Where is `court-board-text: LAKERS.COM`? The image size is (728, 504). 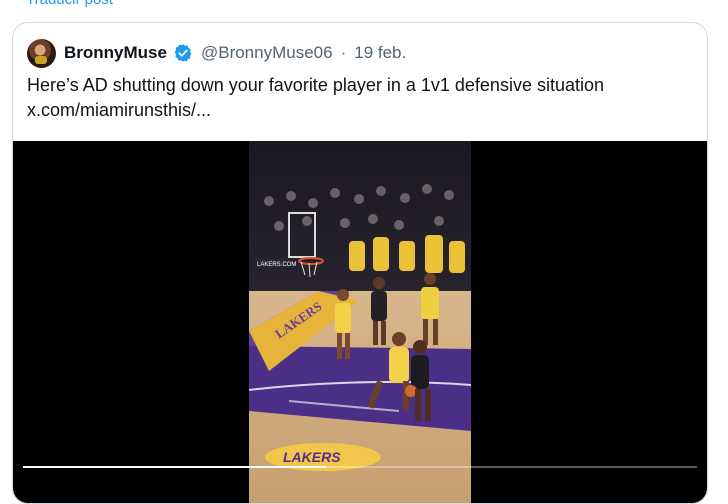
court-board-text: LAKERS.COM is located at coordinates (276, 265).